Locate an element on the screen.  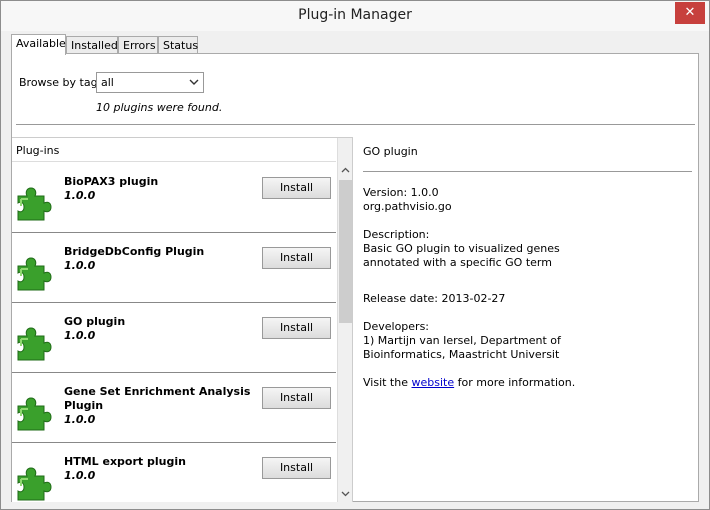
browse-by-tag-label: Browse by tag is located at coordinates (58, 82).